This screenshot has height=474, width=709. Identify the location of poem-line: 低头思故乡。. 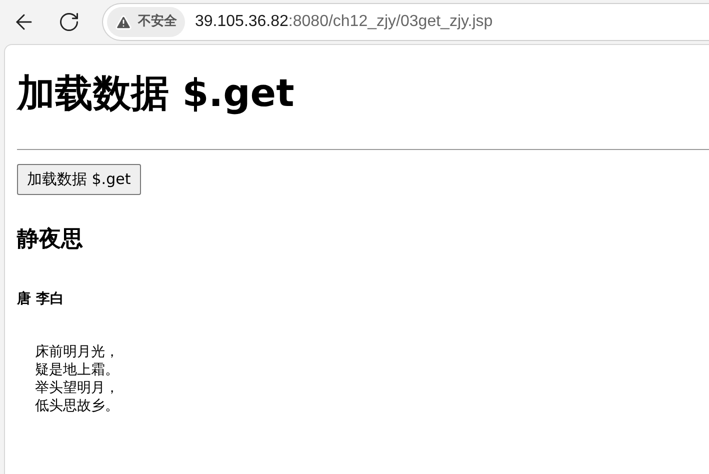
(77, 406).